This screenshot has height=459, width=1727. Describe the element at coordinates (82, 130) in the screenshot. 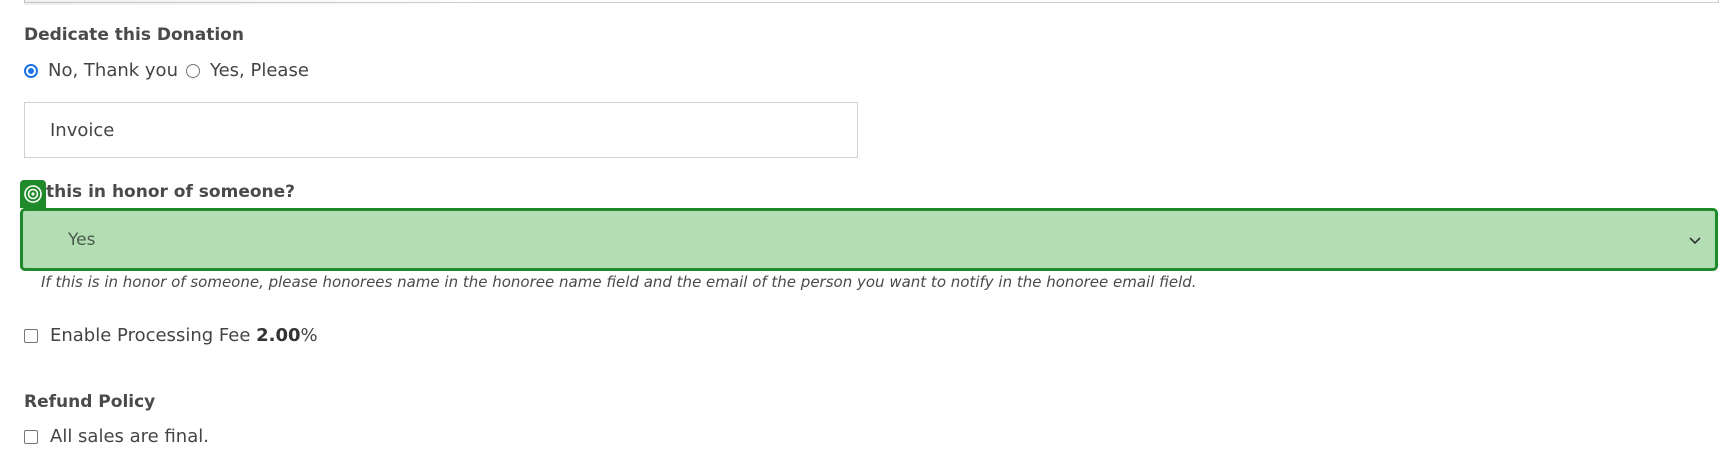

I see `invoice-field-value: Invoice` at that location.